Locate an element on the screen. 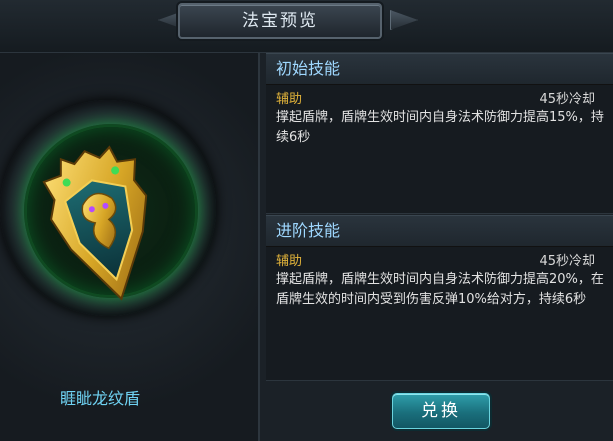  initial-skill-heading: 初始技能 is located at coordinates (439, 69).